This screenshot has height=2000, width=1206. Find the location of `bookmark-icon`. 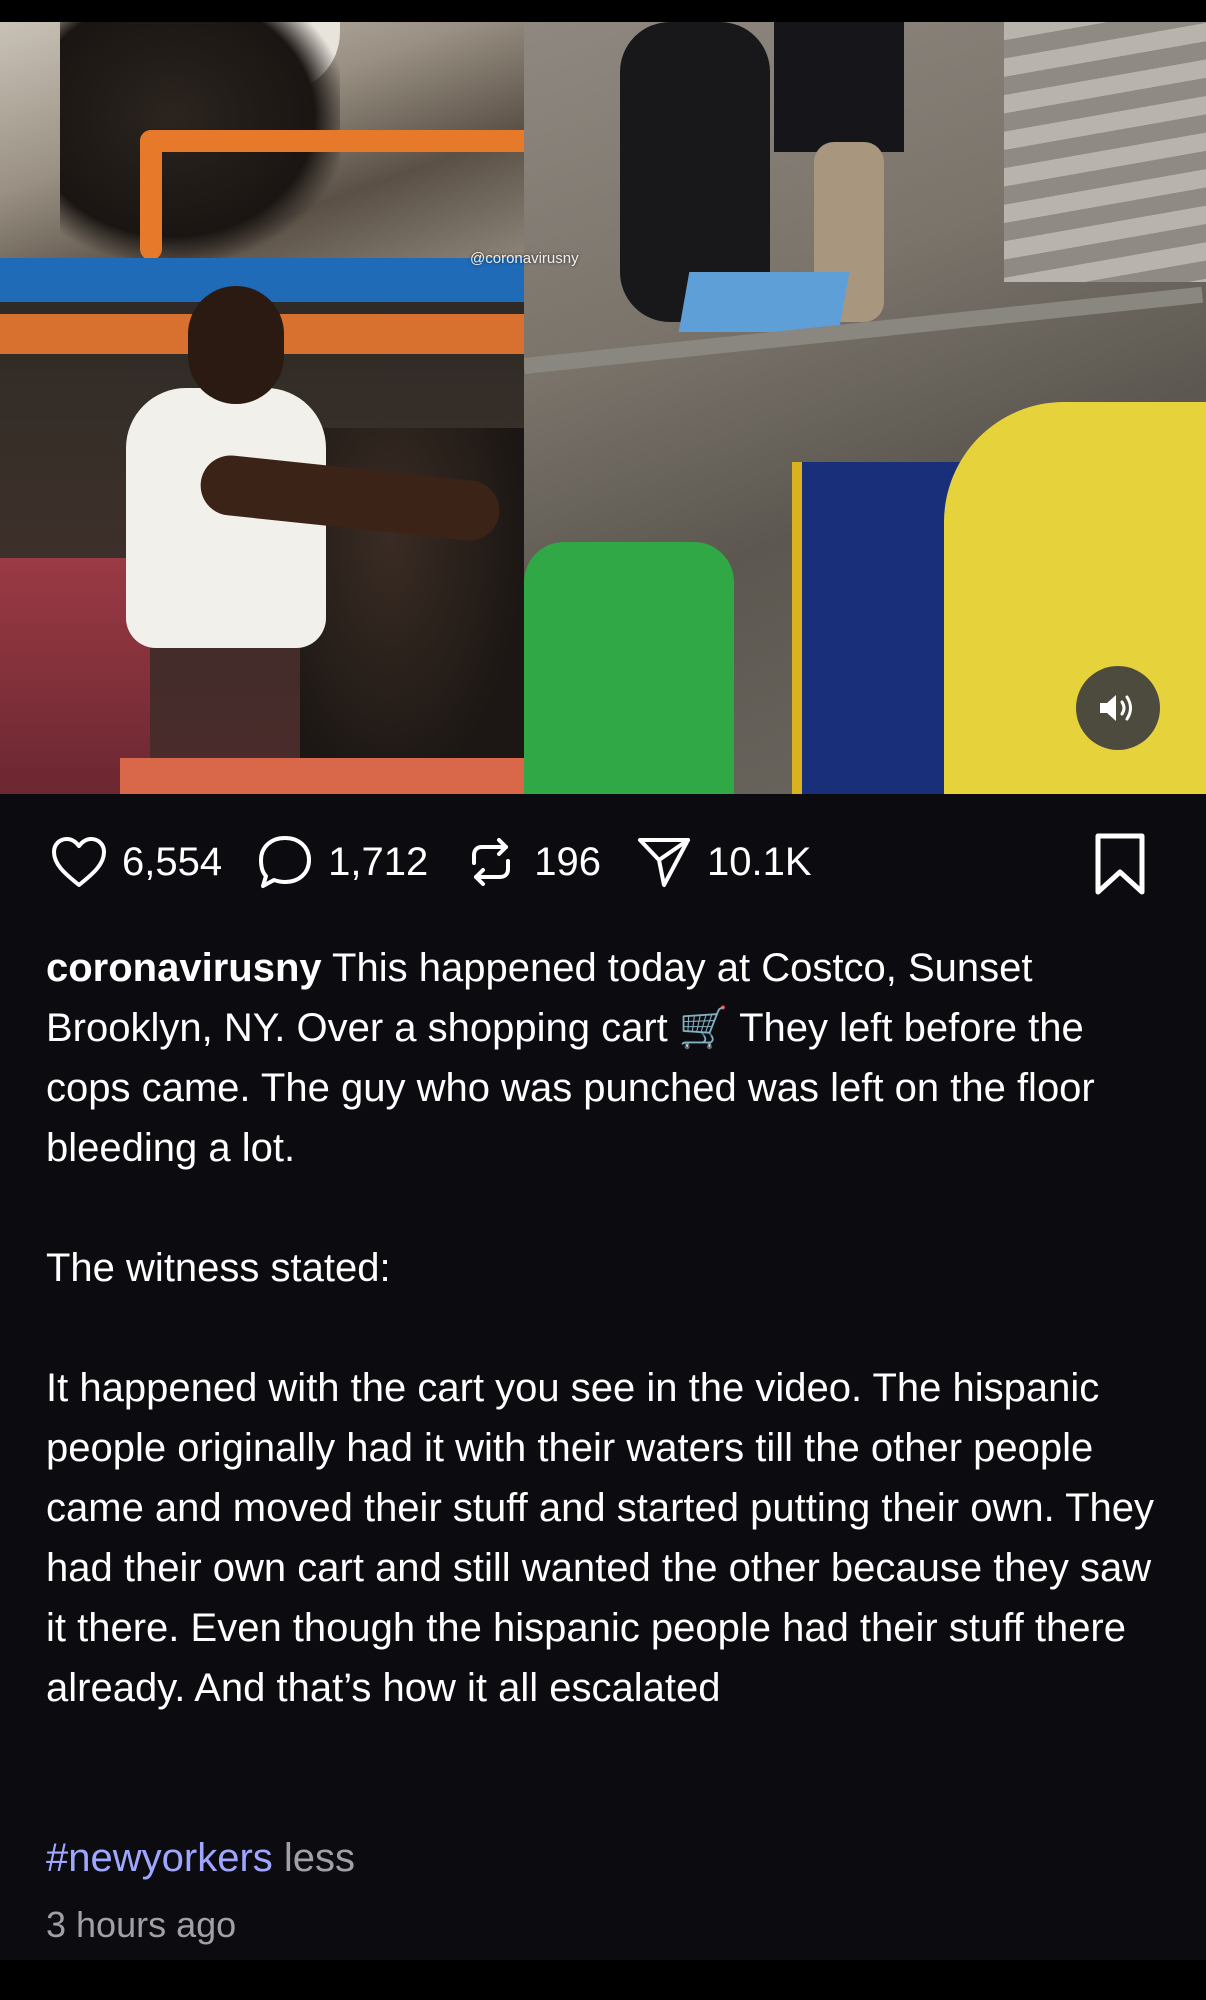

bookmark-icon is located at coordinates (1120, 864).